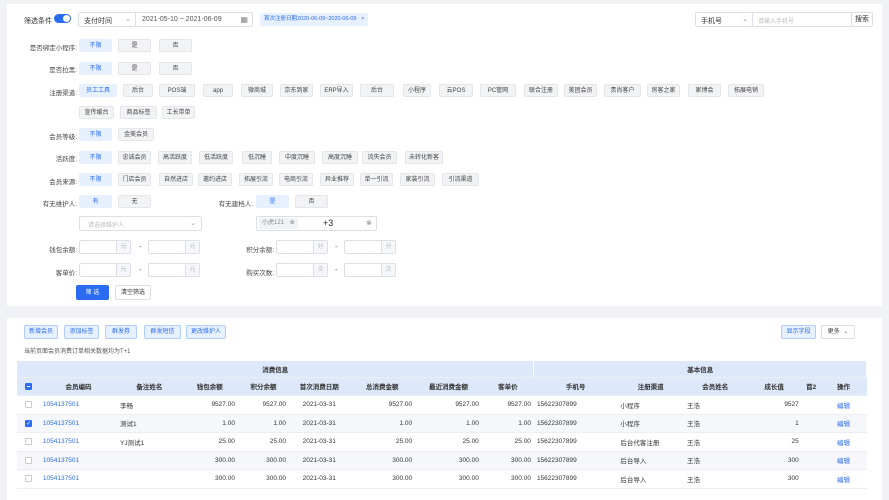  I want to click on close-icon: ⊗, so click(292, 223).